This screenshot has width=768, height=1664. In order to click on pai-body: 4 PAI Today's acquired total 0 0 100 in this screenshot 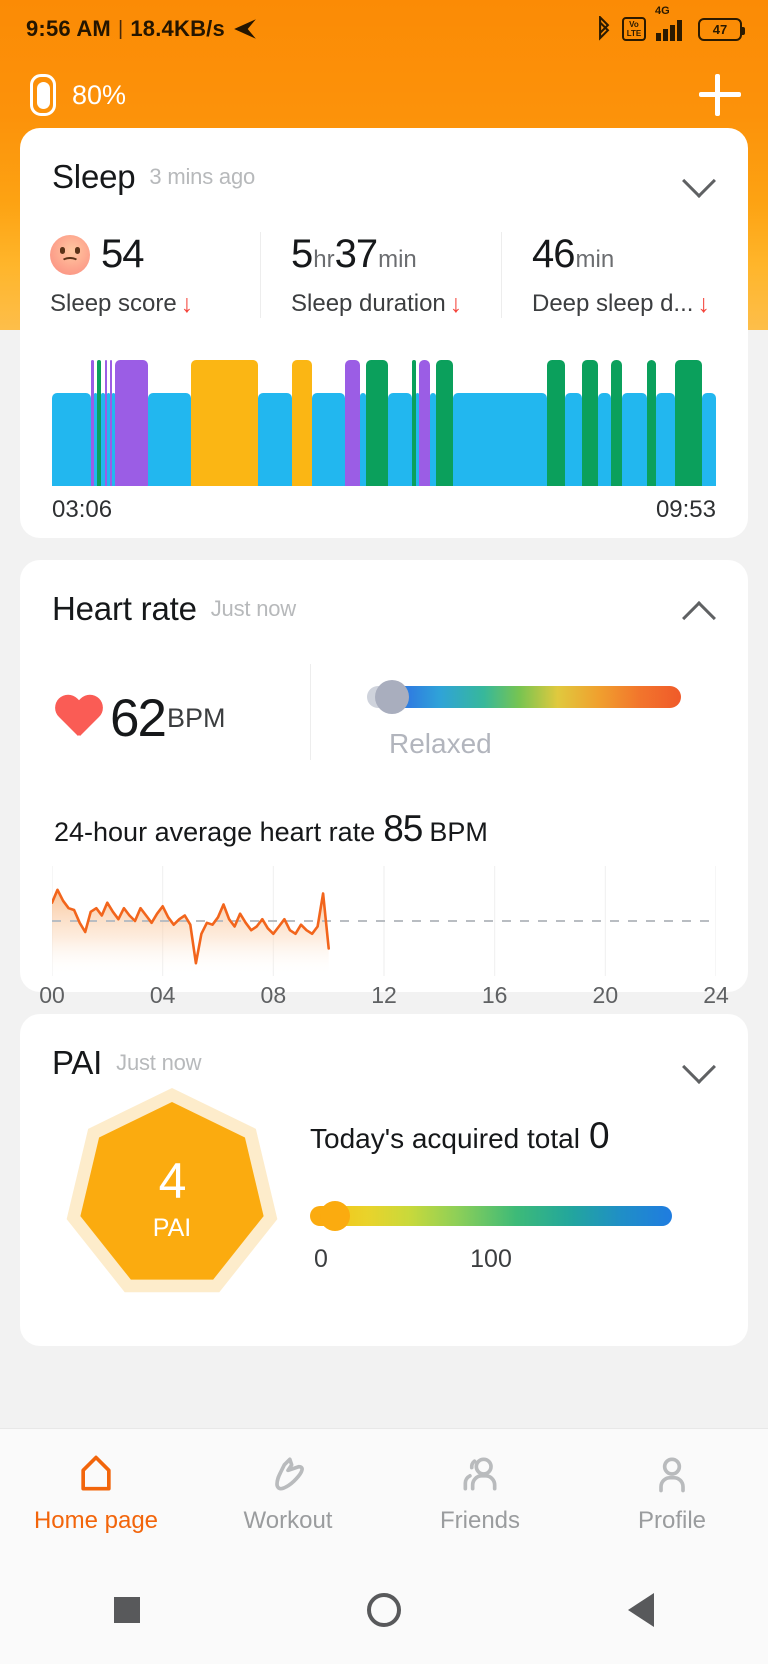, I will do `click(384, 1195)`.